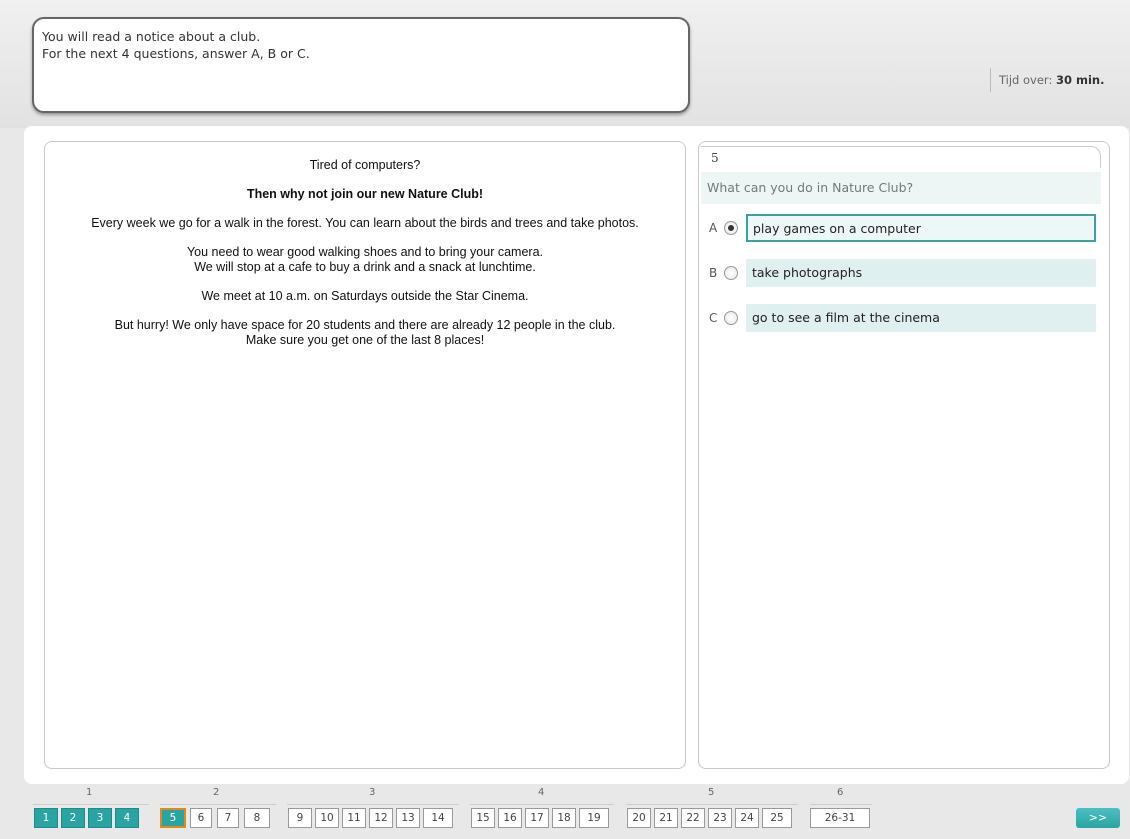 This screenshot has height=839, width=1130. I want to click on notice-headline: Then why not join our new Nature Club!, so click(365, 194).